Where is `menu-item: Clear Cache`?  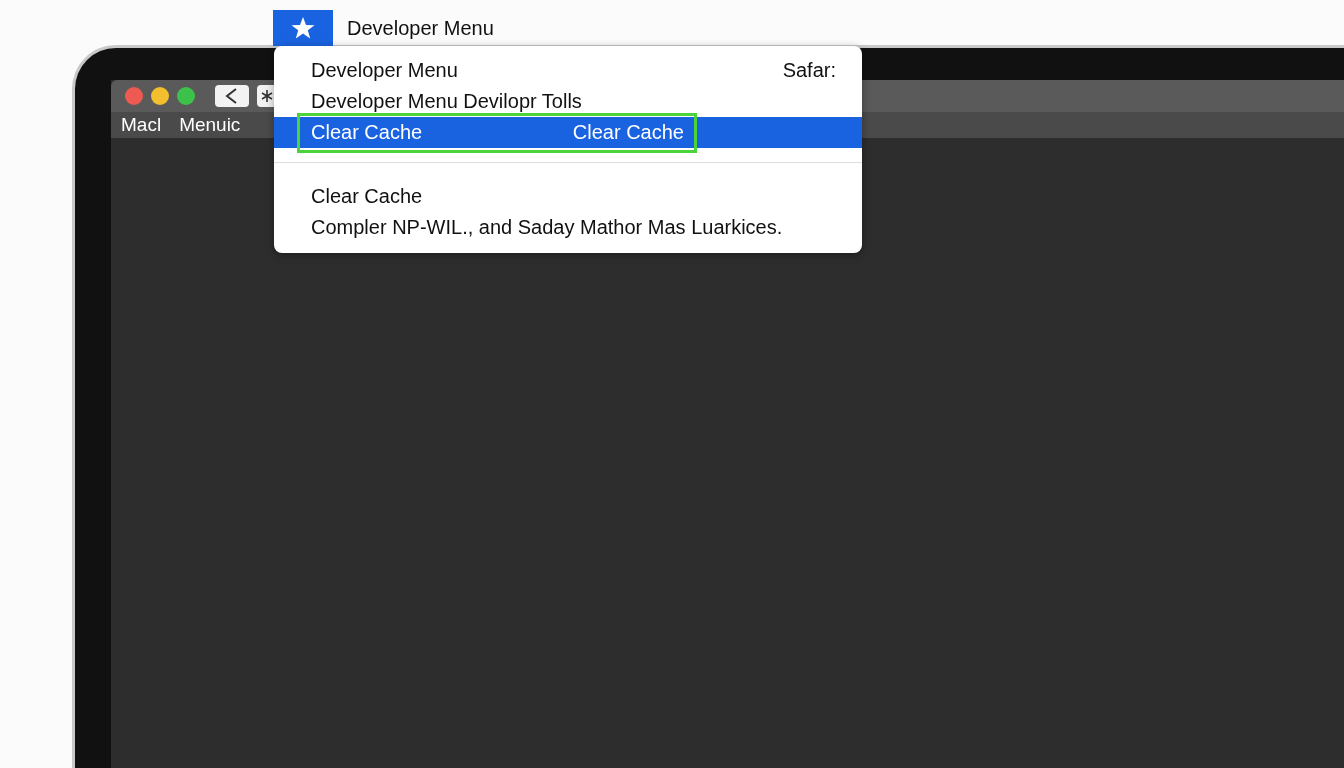 menu-item: Clear Cache is located at coordinates (568, 196).